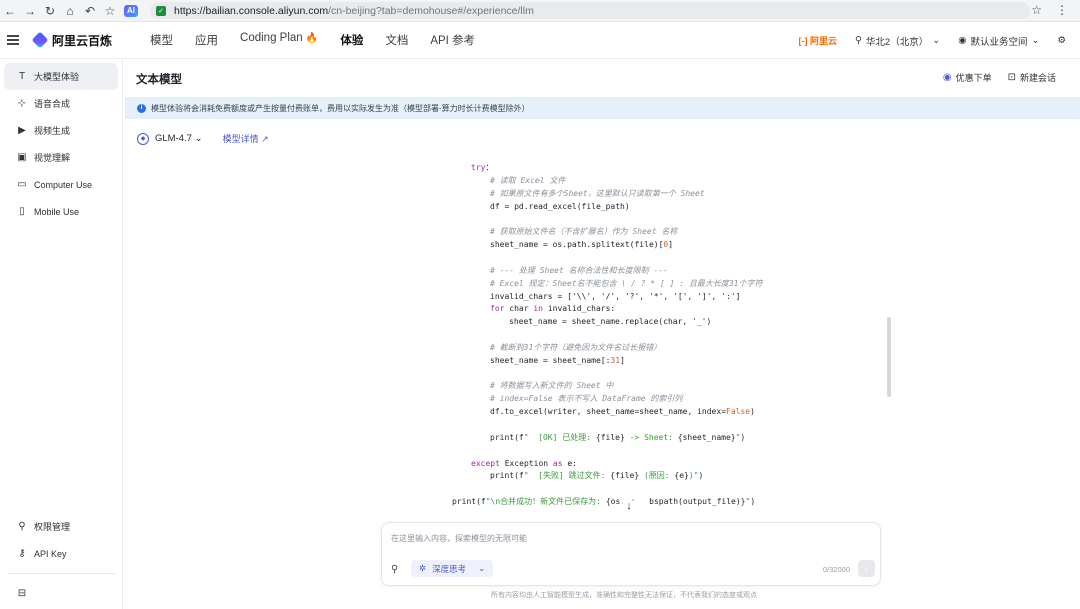  I want to click on deep-think-label: 深度思考, so click(449, 568).